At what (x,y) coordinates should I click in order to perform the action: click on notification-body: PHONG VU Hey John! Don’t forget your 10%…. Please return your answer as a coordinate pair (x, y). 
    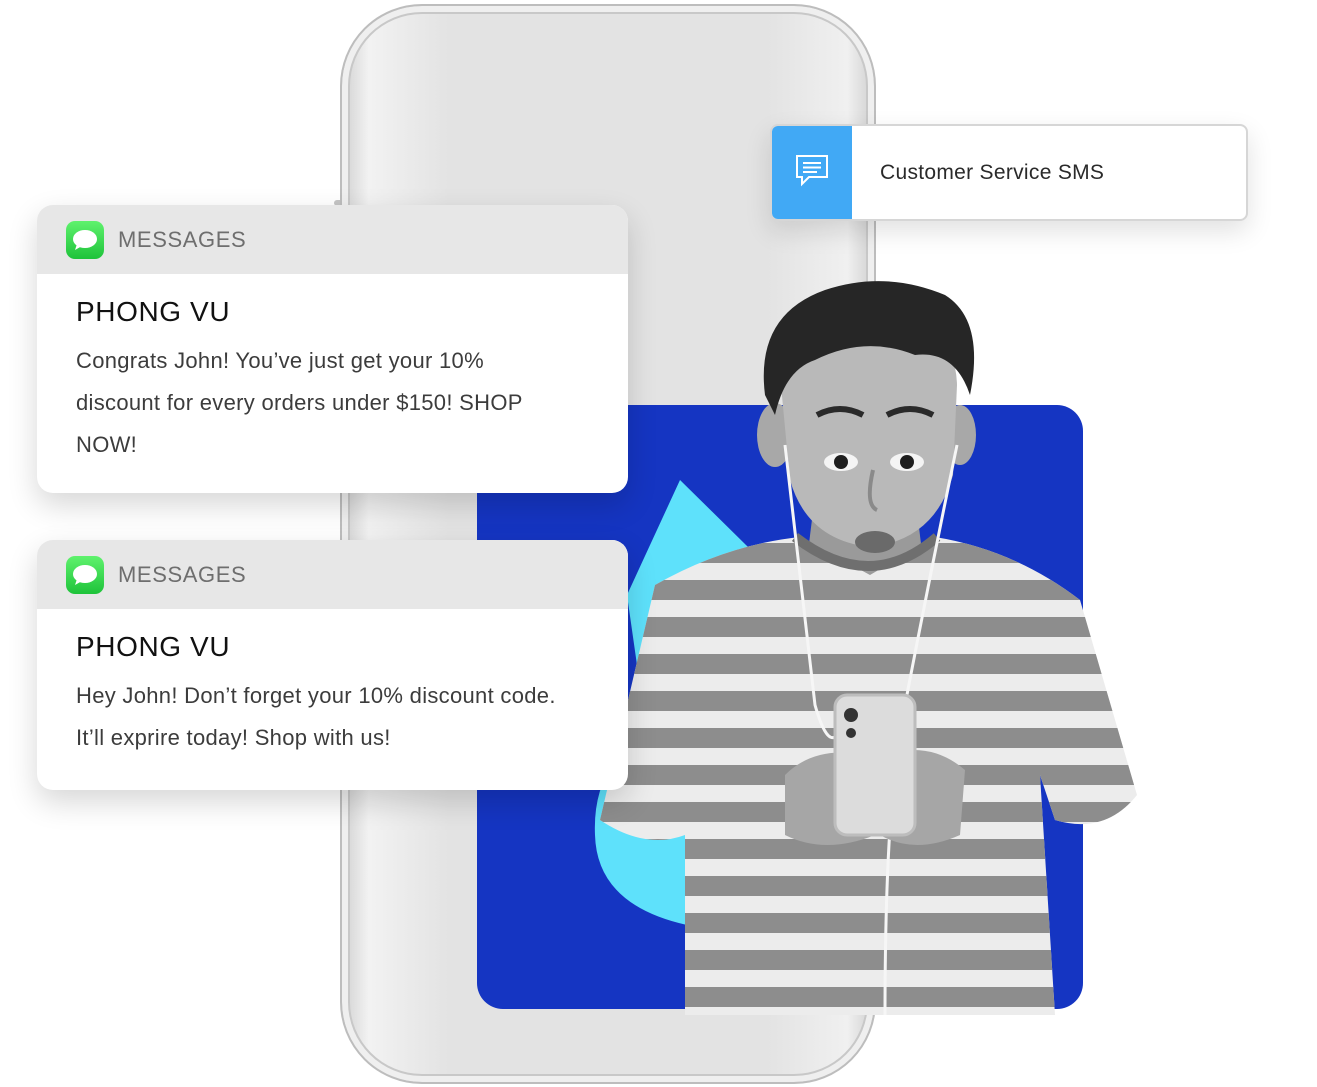
    Looking at the image, I should click on (332, 684).